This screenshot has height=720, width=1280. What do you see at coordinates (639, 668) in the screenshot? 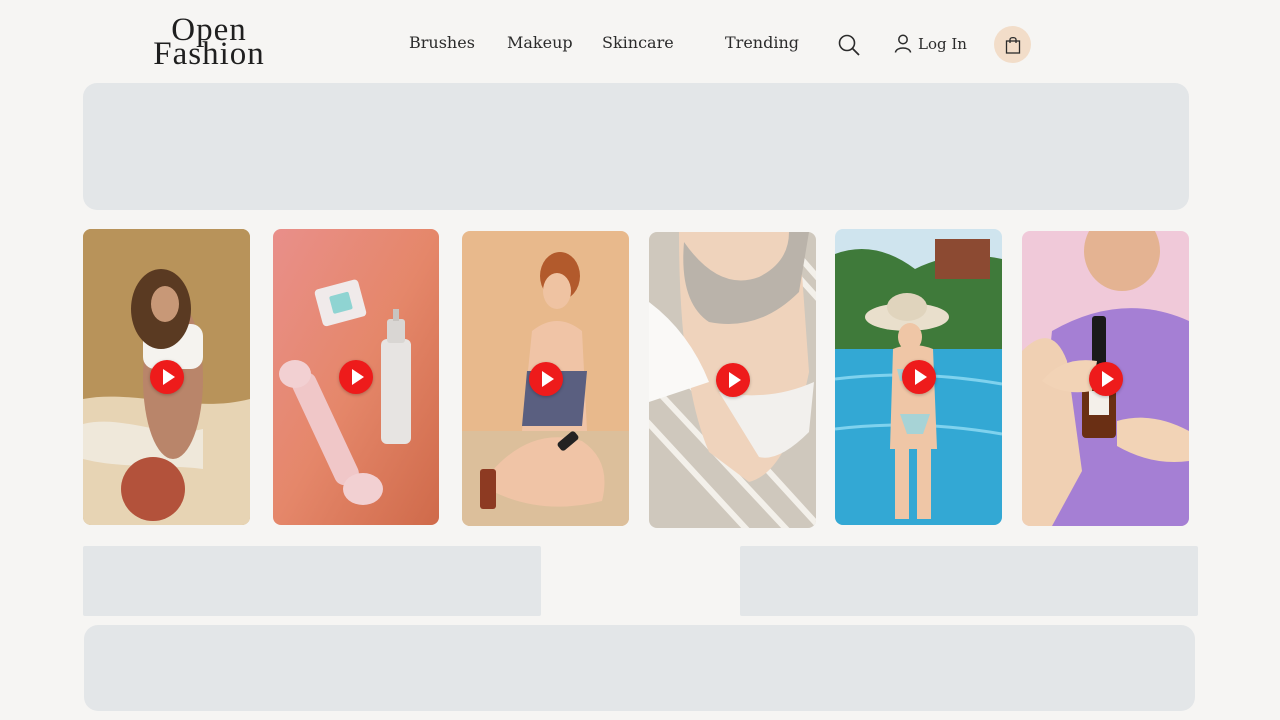
I see `footer-placeholder` at bounding box center [639, 668].